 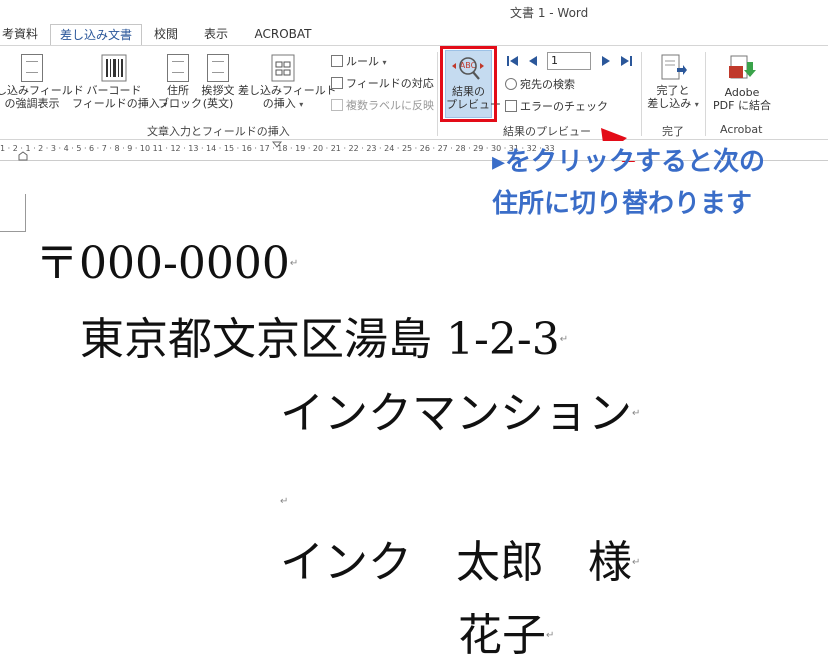 What do you see at coordinates (674, 67) in the screenshot?
I see `finish-merge-icon` at bounding box center [674, 67].